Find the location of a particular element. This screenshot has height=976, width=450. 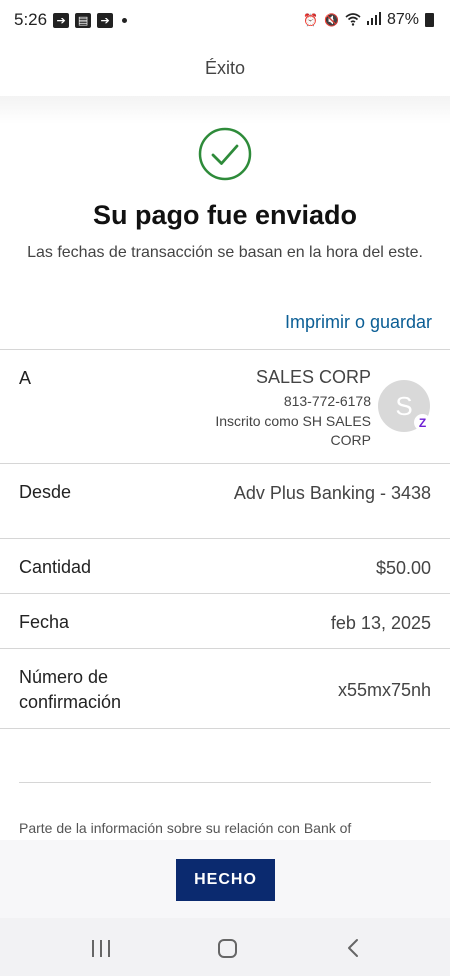

status-bar-right: ⏰ 🔇 87% is located at coordinates (368, 20).